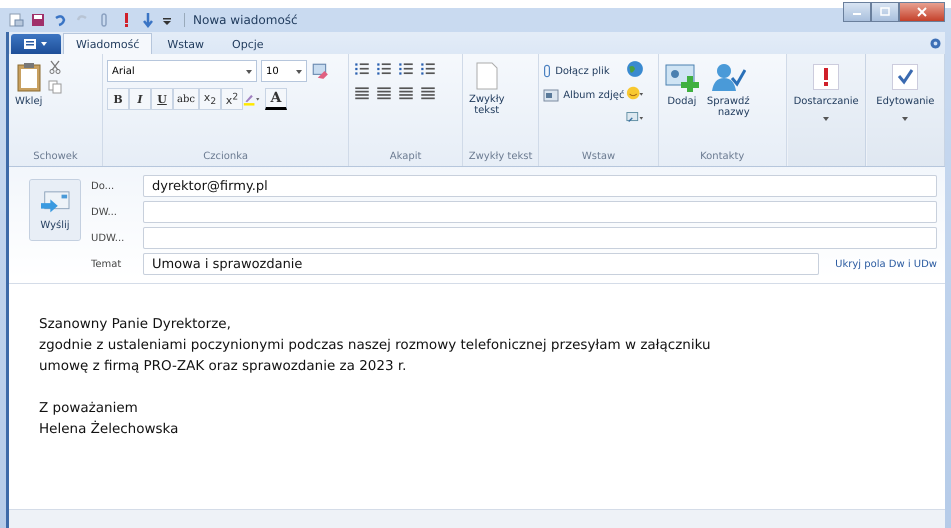  I want to click on menu-icon, so click(36, 44).